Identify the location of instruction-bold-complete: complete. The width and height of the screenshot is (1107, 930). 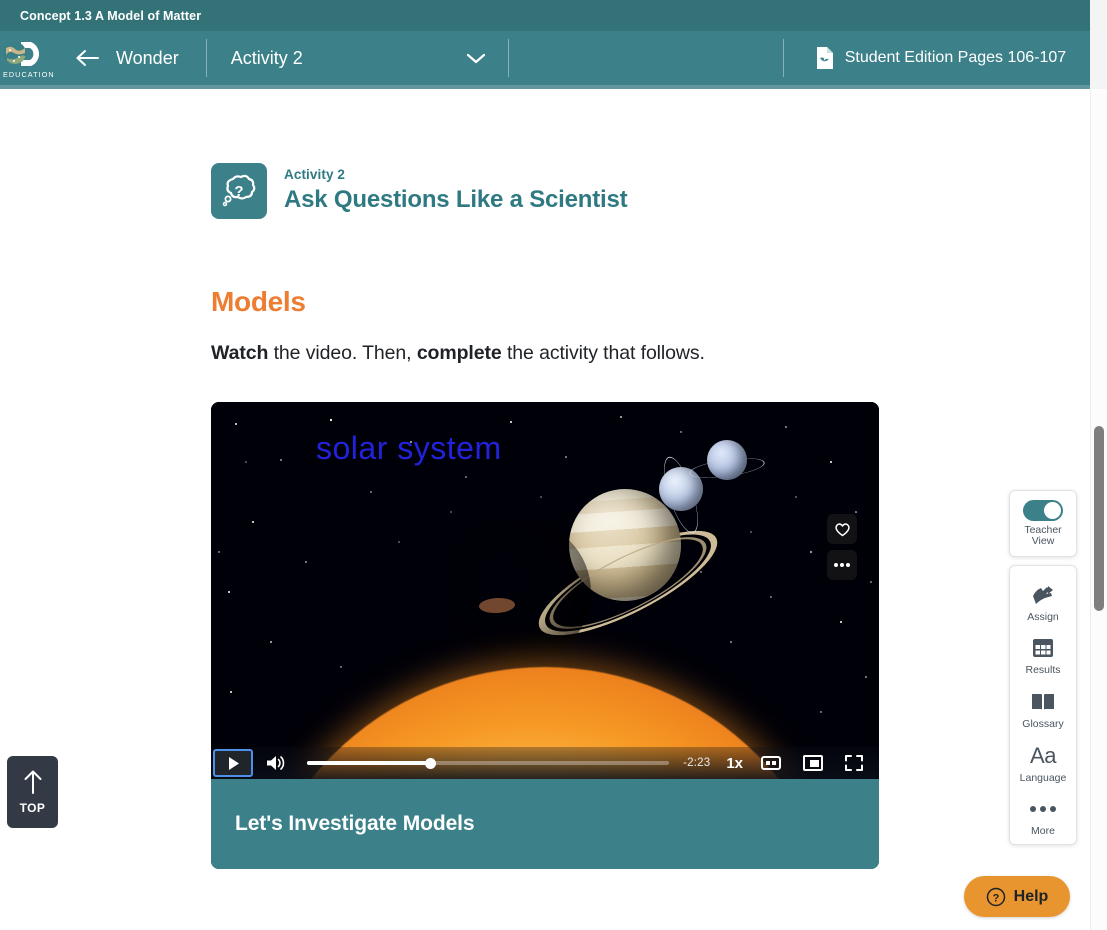
(459, 353).